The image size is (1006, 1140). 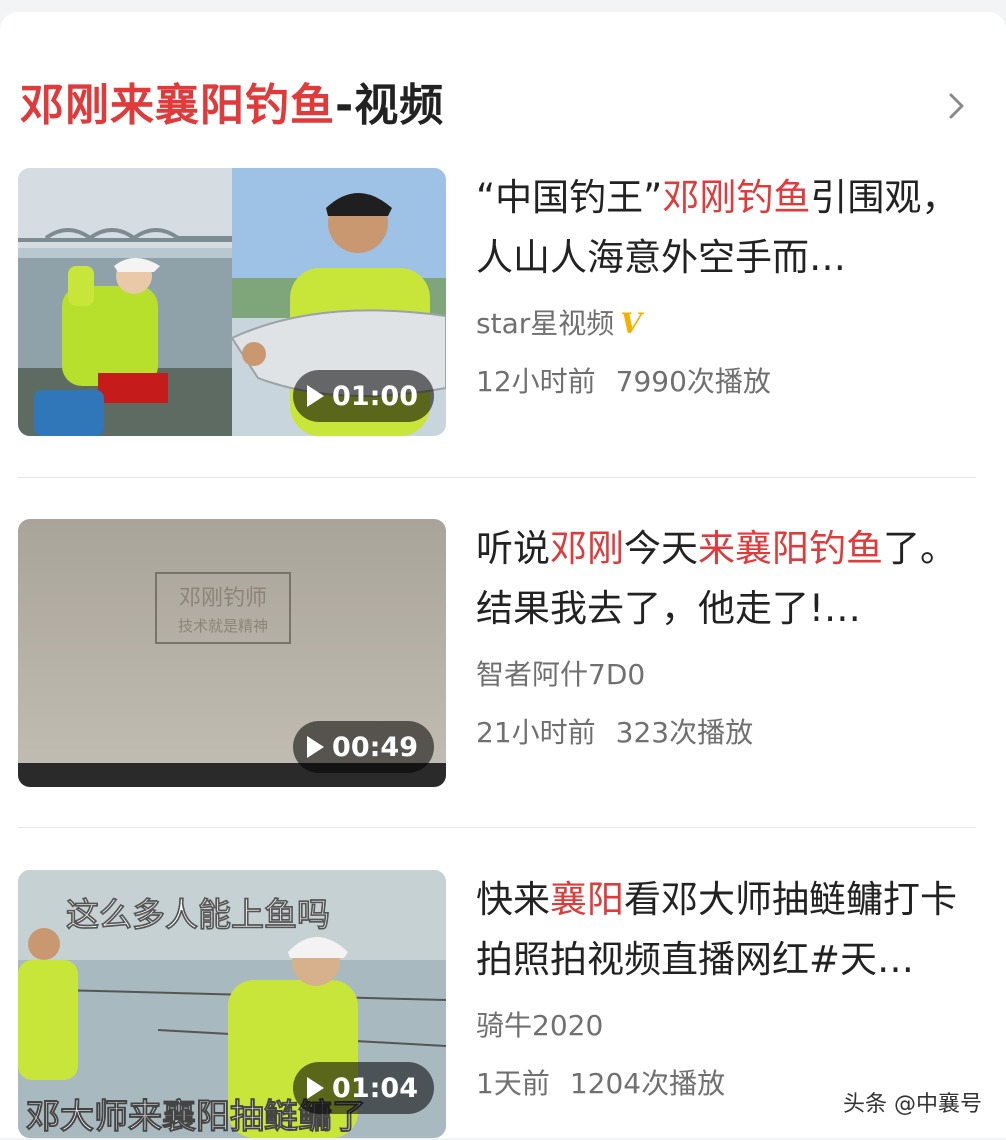 What do you see at coordinates (390, 105) in the screenshot?
I see `section-title-suffix: -视频` at bounding box center [390, 105].